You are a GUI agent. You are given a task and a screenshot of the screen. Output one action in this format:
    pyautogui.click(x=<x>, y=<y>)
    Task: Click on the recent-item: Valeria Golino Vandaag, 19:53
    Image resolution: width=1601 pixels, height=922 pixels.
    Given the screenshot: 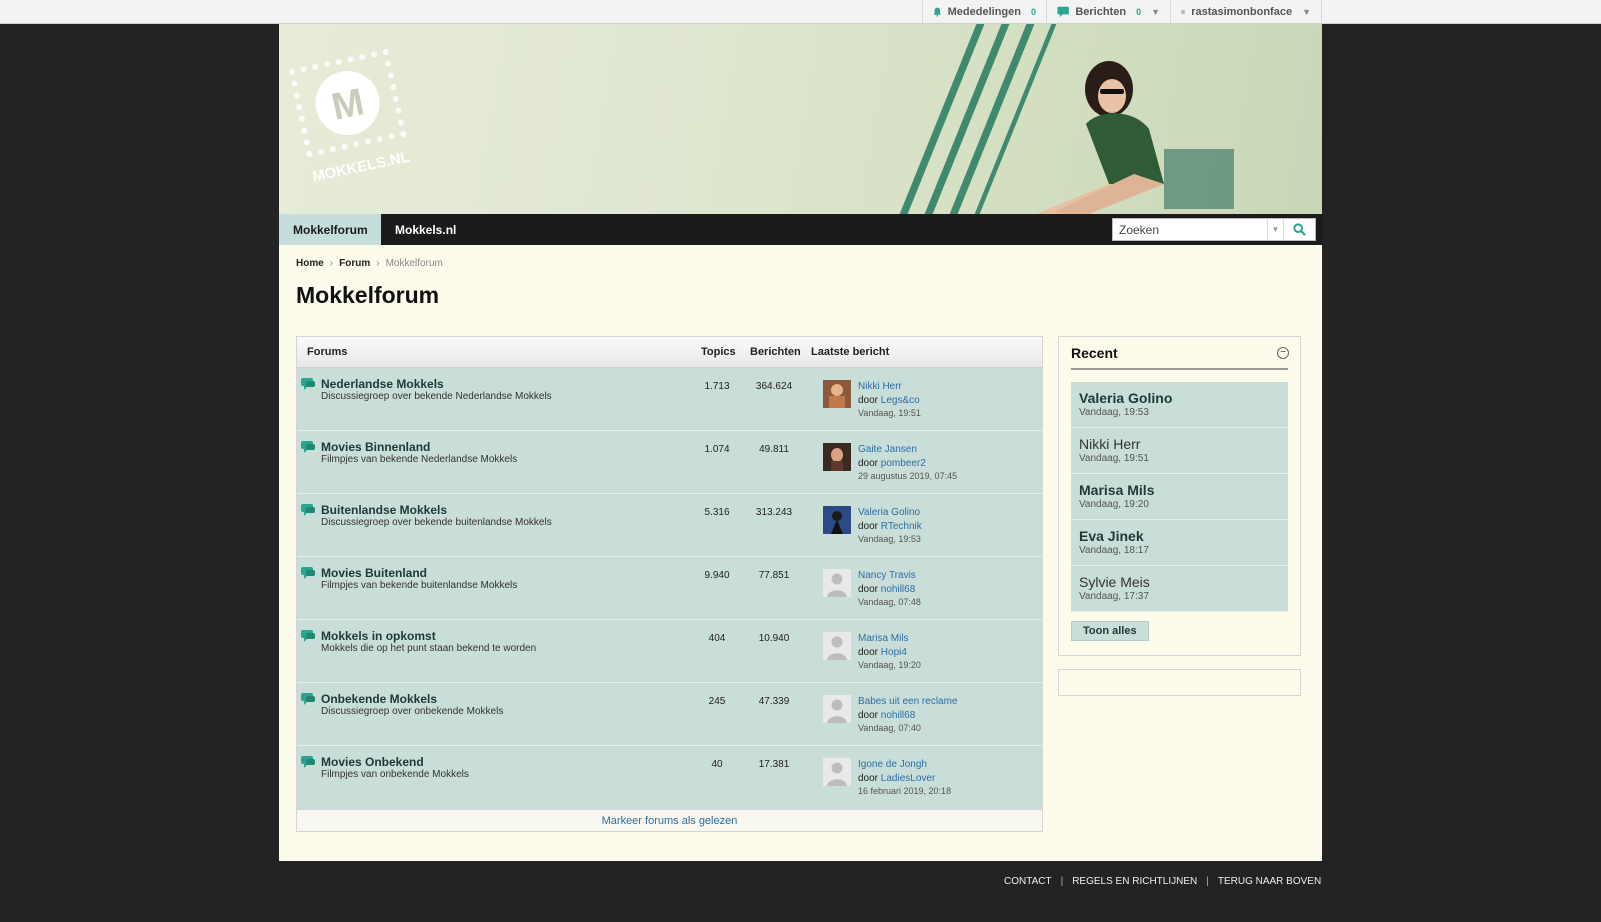 What is the action you would take?
    pyautogui.click(x=1179, y=405)
    